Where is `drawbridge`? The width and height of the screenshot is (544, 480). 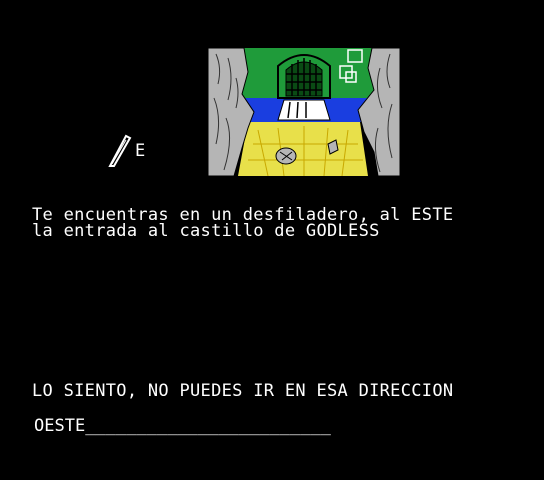
drawbridge is located at coordinates (304, 110).